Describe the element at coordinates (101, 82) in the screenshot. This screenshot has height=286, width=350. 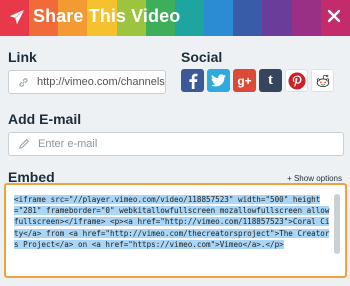
I see `link-input` at that location.